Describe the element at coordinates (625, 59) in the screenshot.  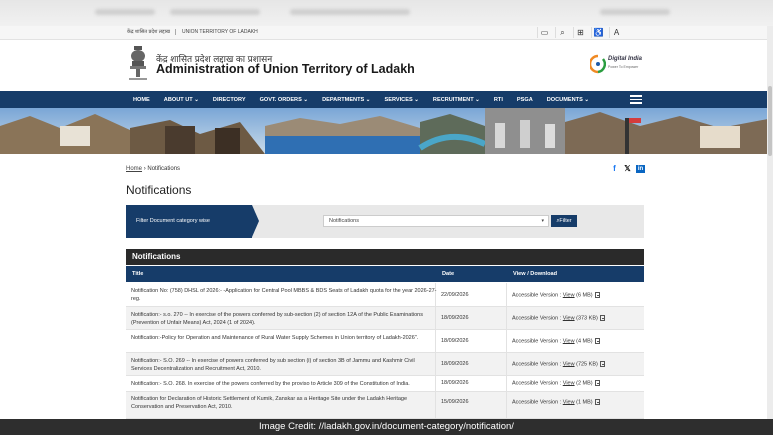
I see `digital-india-text: Digital India` at that location.